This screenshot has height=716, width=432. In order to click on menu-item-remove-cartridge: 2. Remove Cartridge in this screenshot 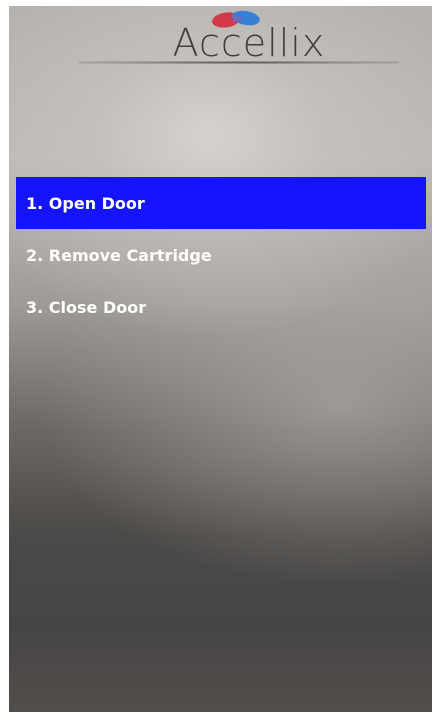, I will do `click(221, 255)`.